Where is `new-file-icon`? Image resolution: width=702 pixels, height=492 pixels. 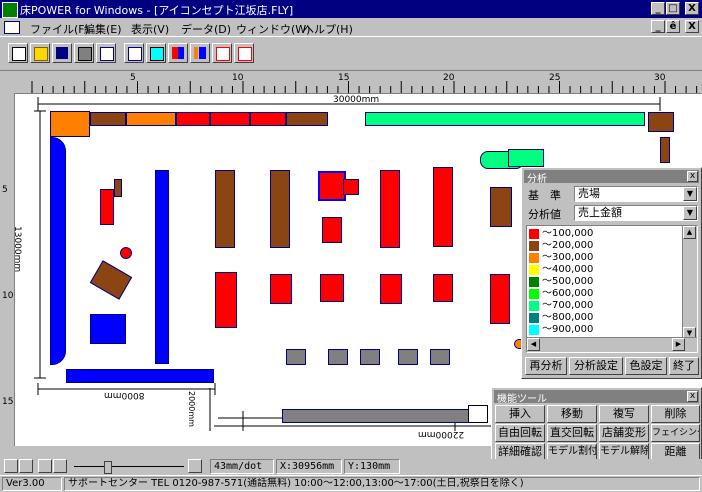
new-file-icon is located at coordinates (18, 53).